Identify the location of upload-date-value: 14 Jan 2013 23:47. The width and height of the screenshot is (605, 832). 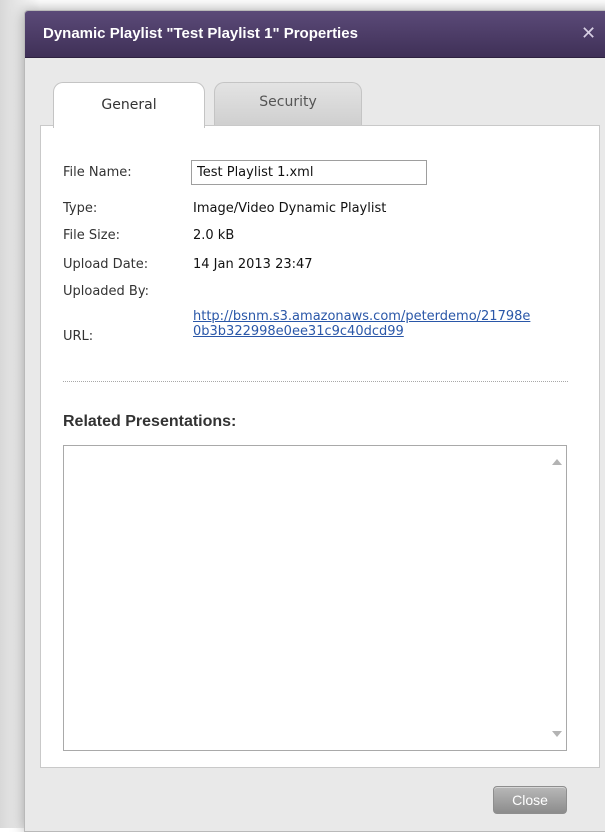
(253, 264).